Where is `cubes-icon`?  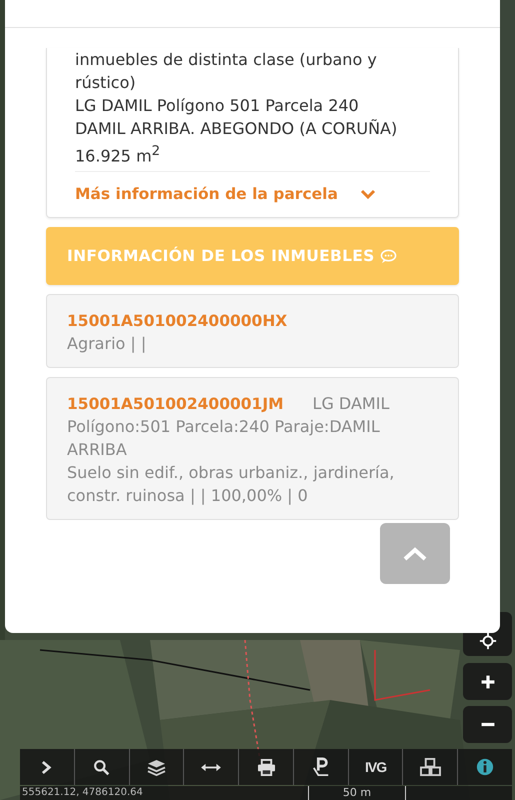
cubes-icon is located at coordinates (430, 767).